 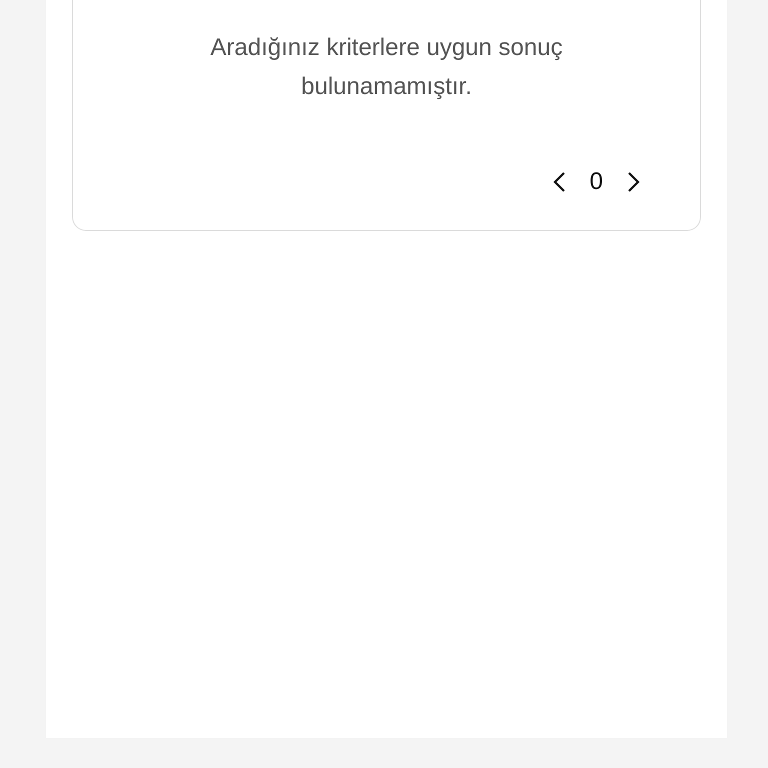 What do you see at coordinates (634, 182) in the screenshot?
I see `chevron-right-icon` at bounding box center [634, 182].